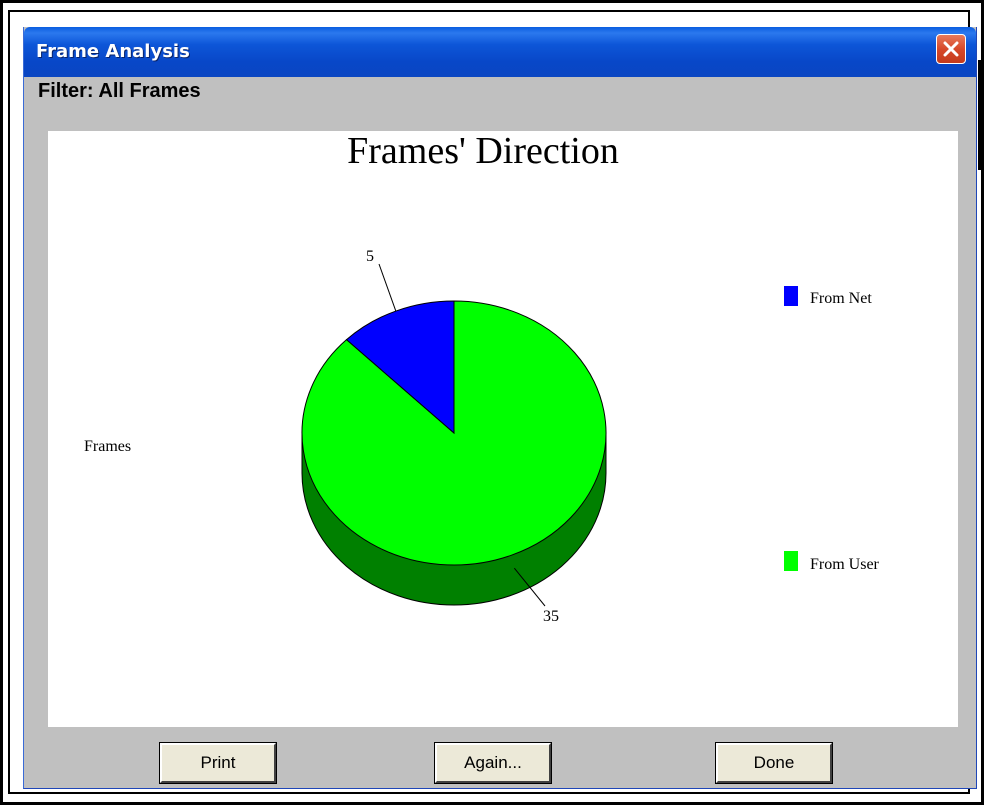 This screenshot has height=805, width=984. I want to click on frame-line-left, so click(9, 402).